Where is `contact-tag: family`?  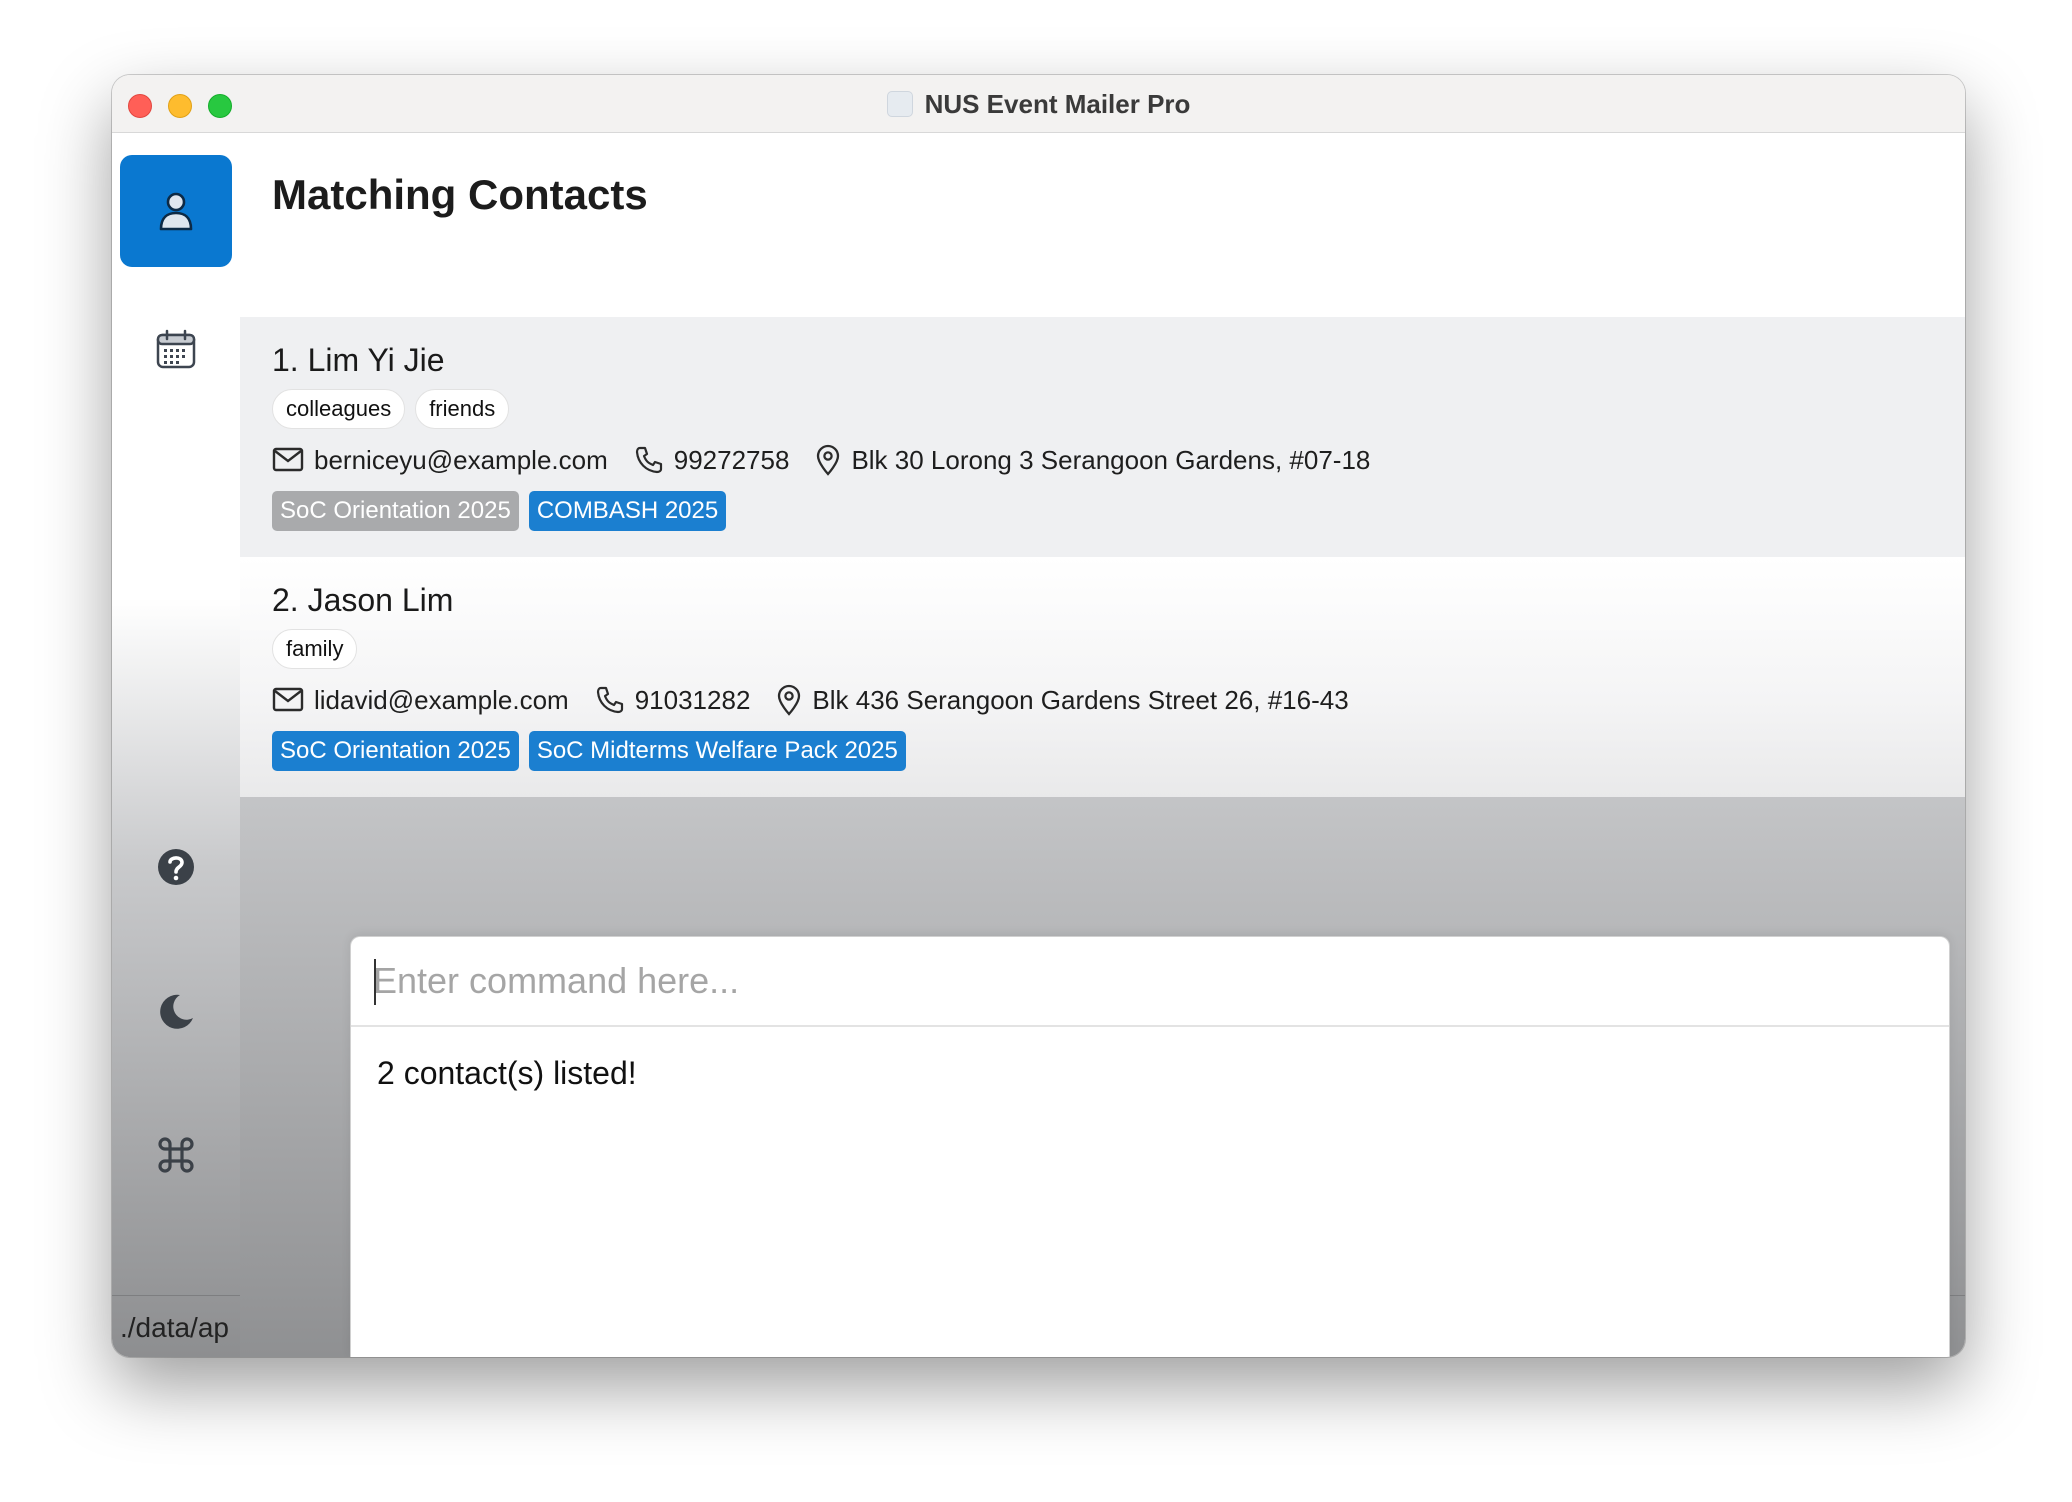 contact-tag: family is located at coordinates (315, 649).